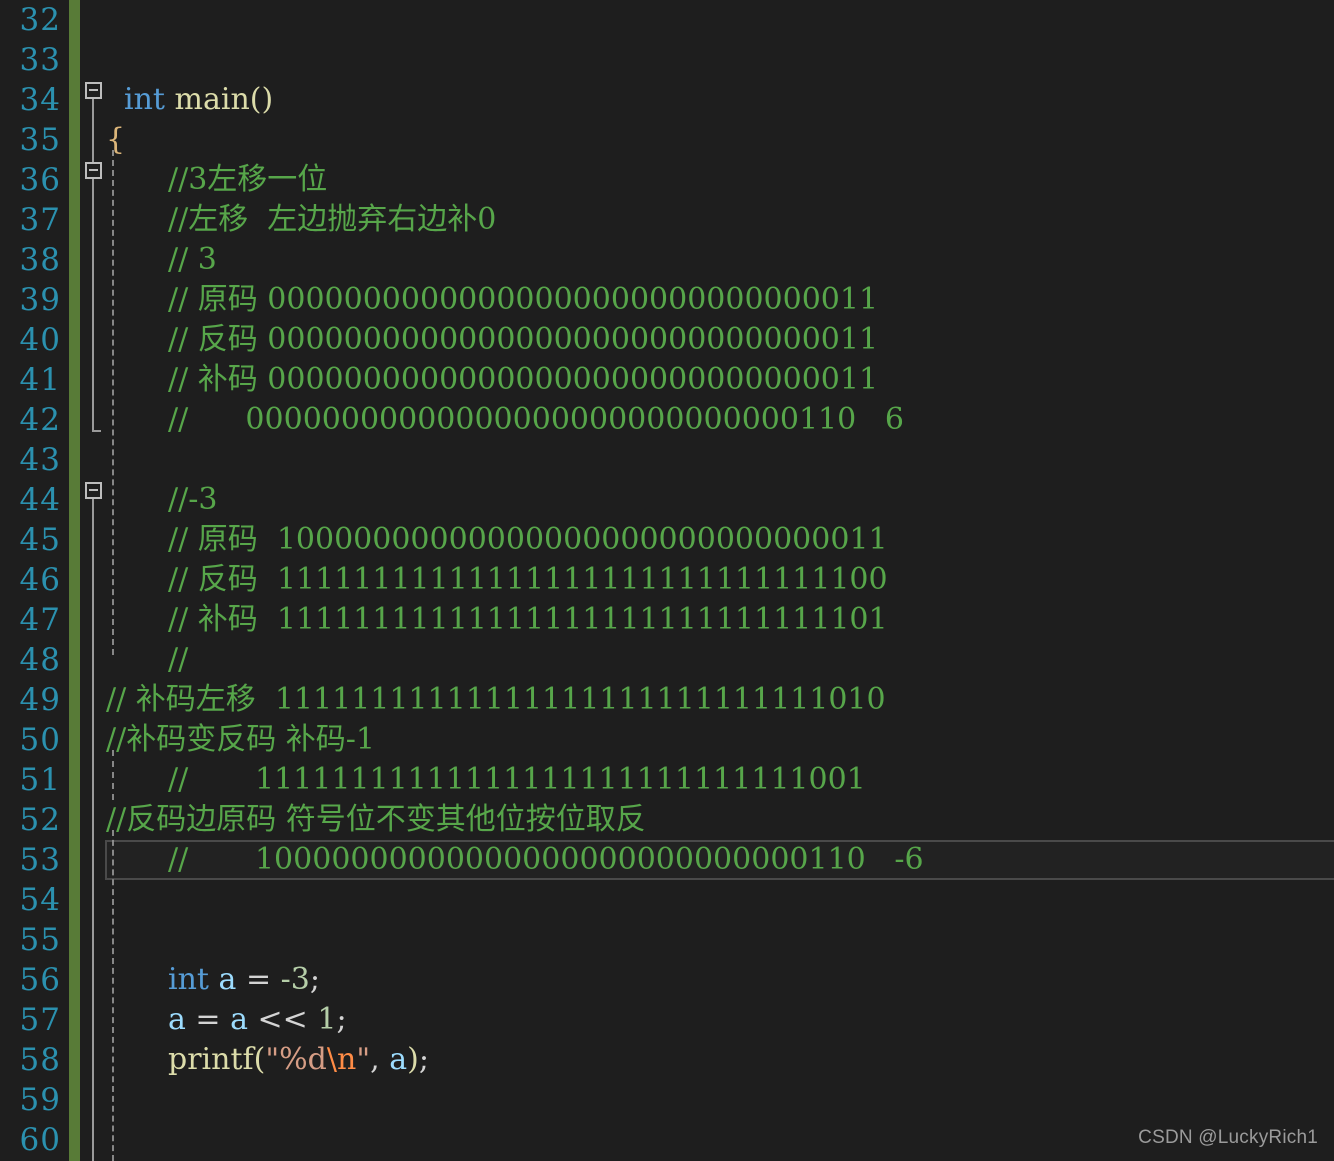 This screenshot has height=1161, width=1334. I want to click on line-number: 52, so click(40, 820).